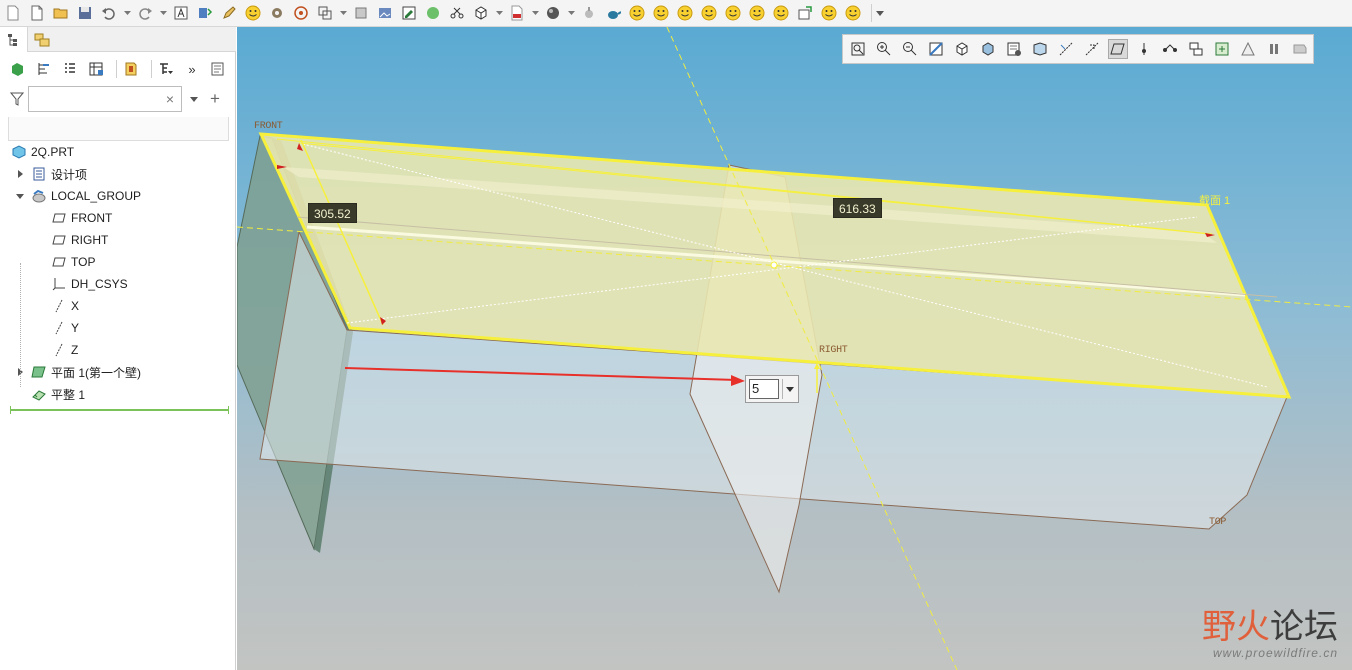  I want to click on display-style-icon, so click(962, 49).